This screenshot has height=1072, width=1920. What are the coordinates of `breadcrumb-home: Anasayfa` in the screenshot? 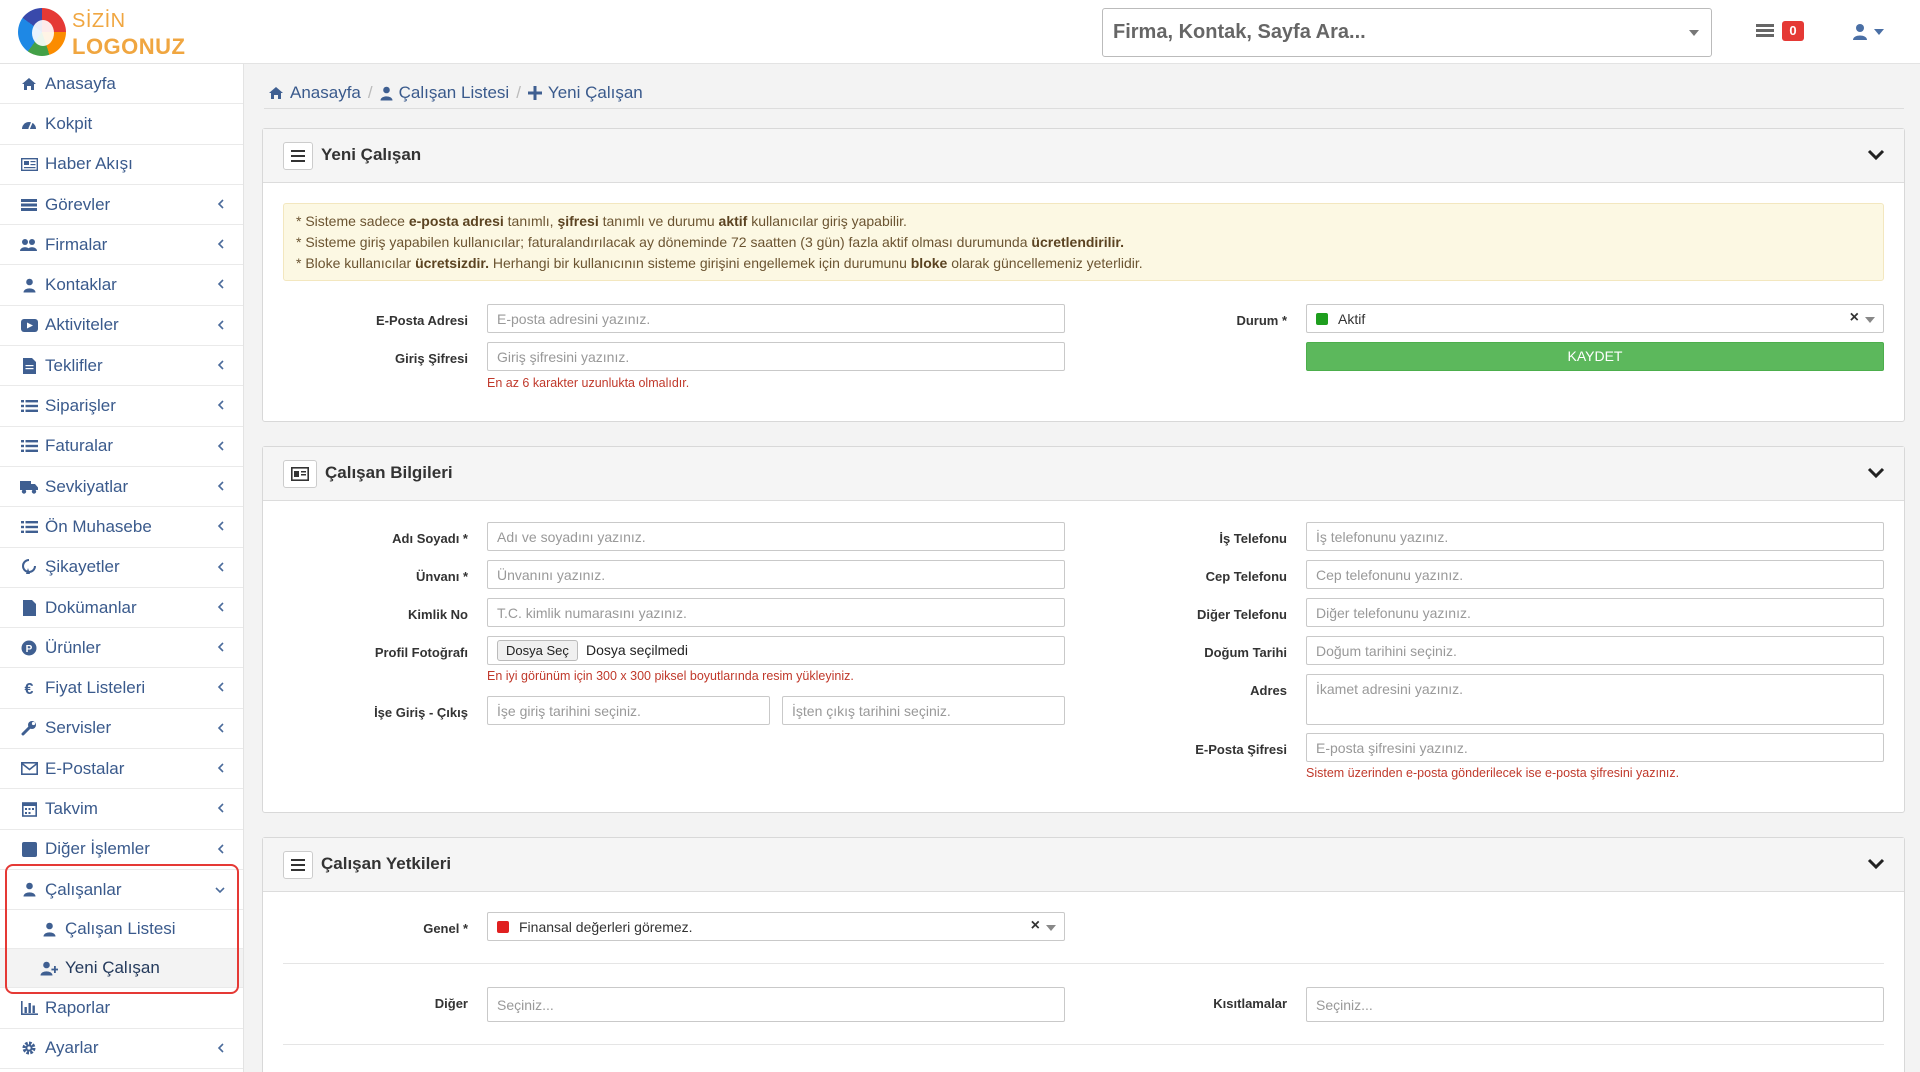 It's located at (325, 93).